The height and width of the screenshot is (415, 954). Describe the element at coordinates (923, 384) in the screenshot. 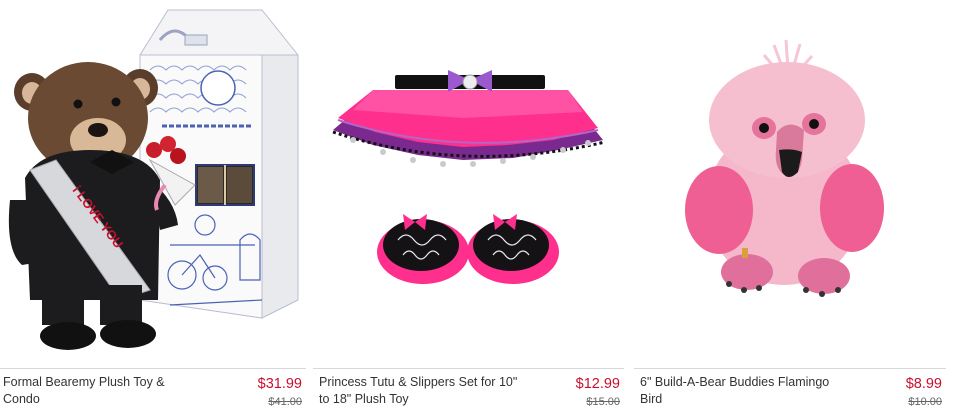

I see `sale-price: $8.99` at that location.